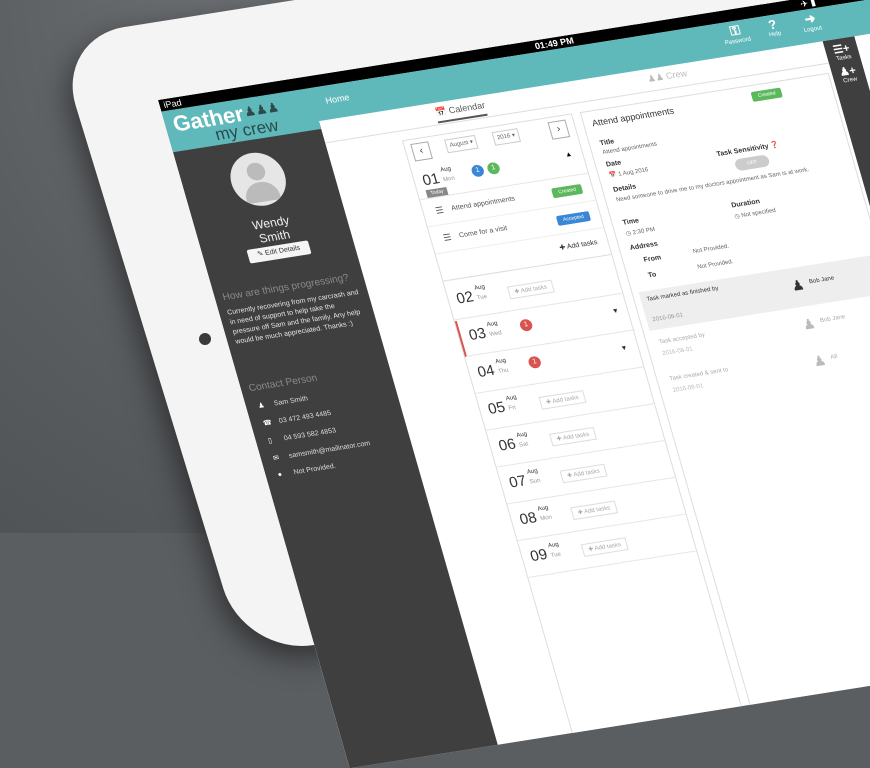 This screenshot has height=768, width=870. Describe the element at coordinates (283, 402) in the screenshot. I see `contact-name: ♟ Sam Smith` at that location.